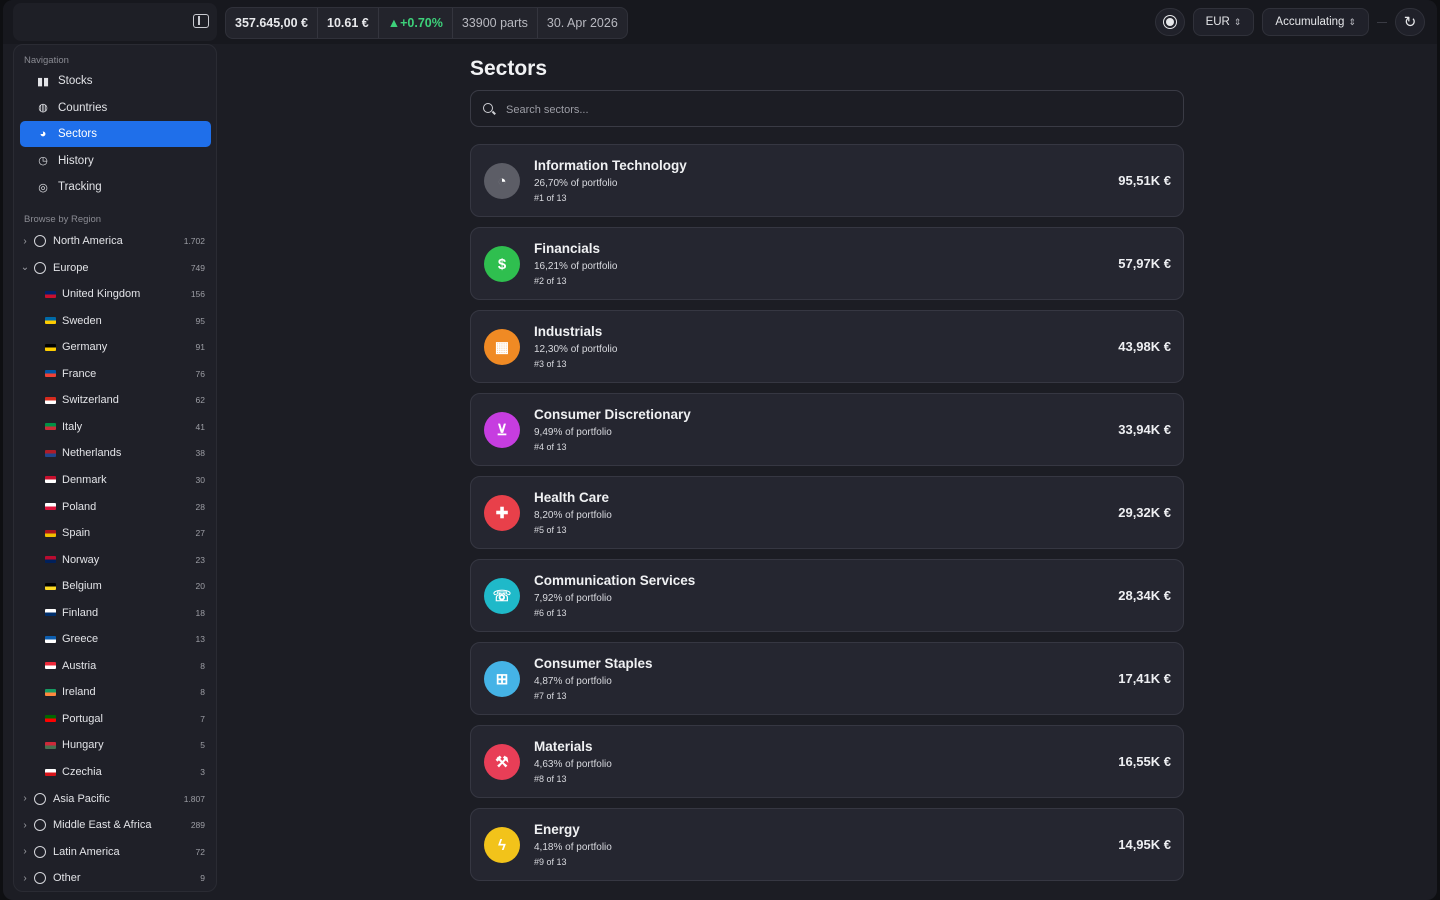 The width and height of the screenshot is (1440, 900). Describe the element at coordinates (102, 825) in the screenshot. I see `region-name: Middle East & Africa` at that location.